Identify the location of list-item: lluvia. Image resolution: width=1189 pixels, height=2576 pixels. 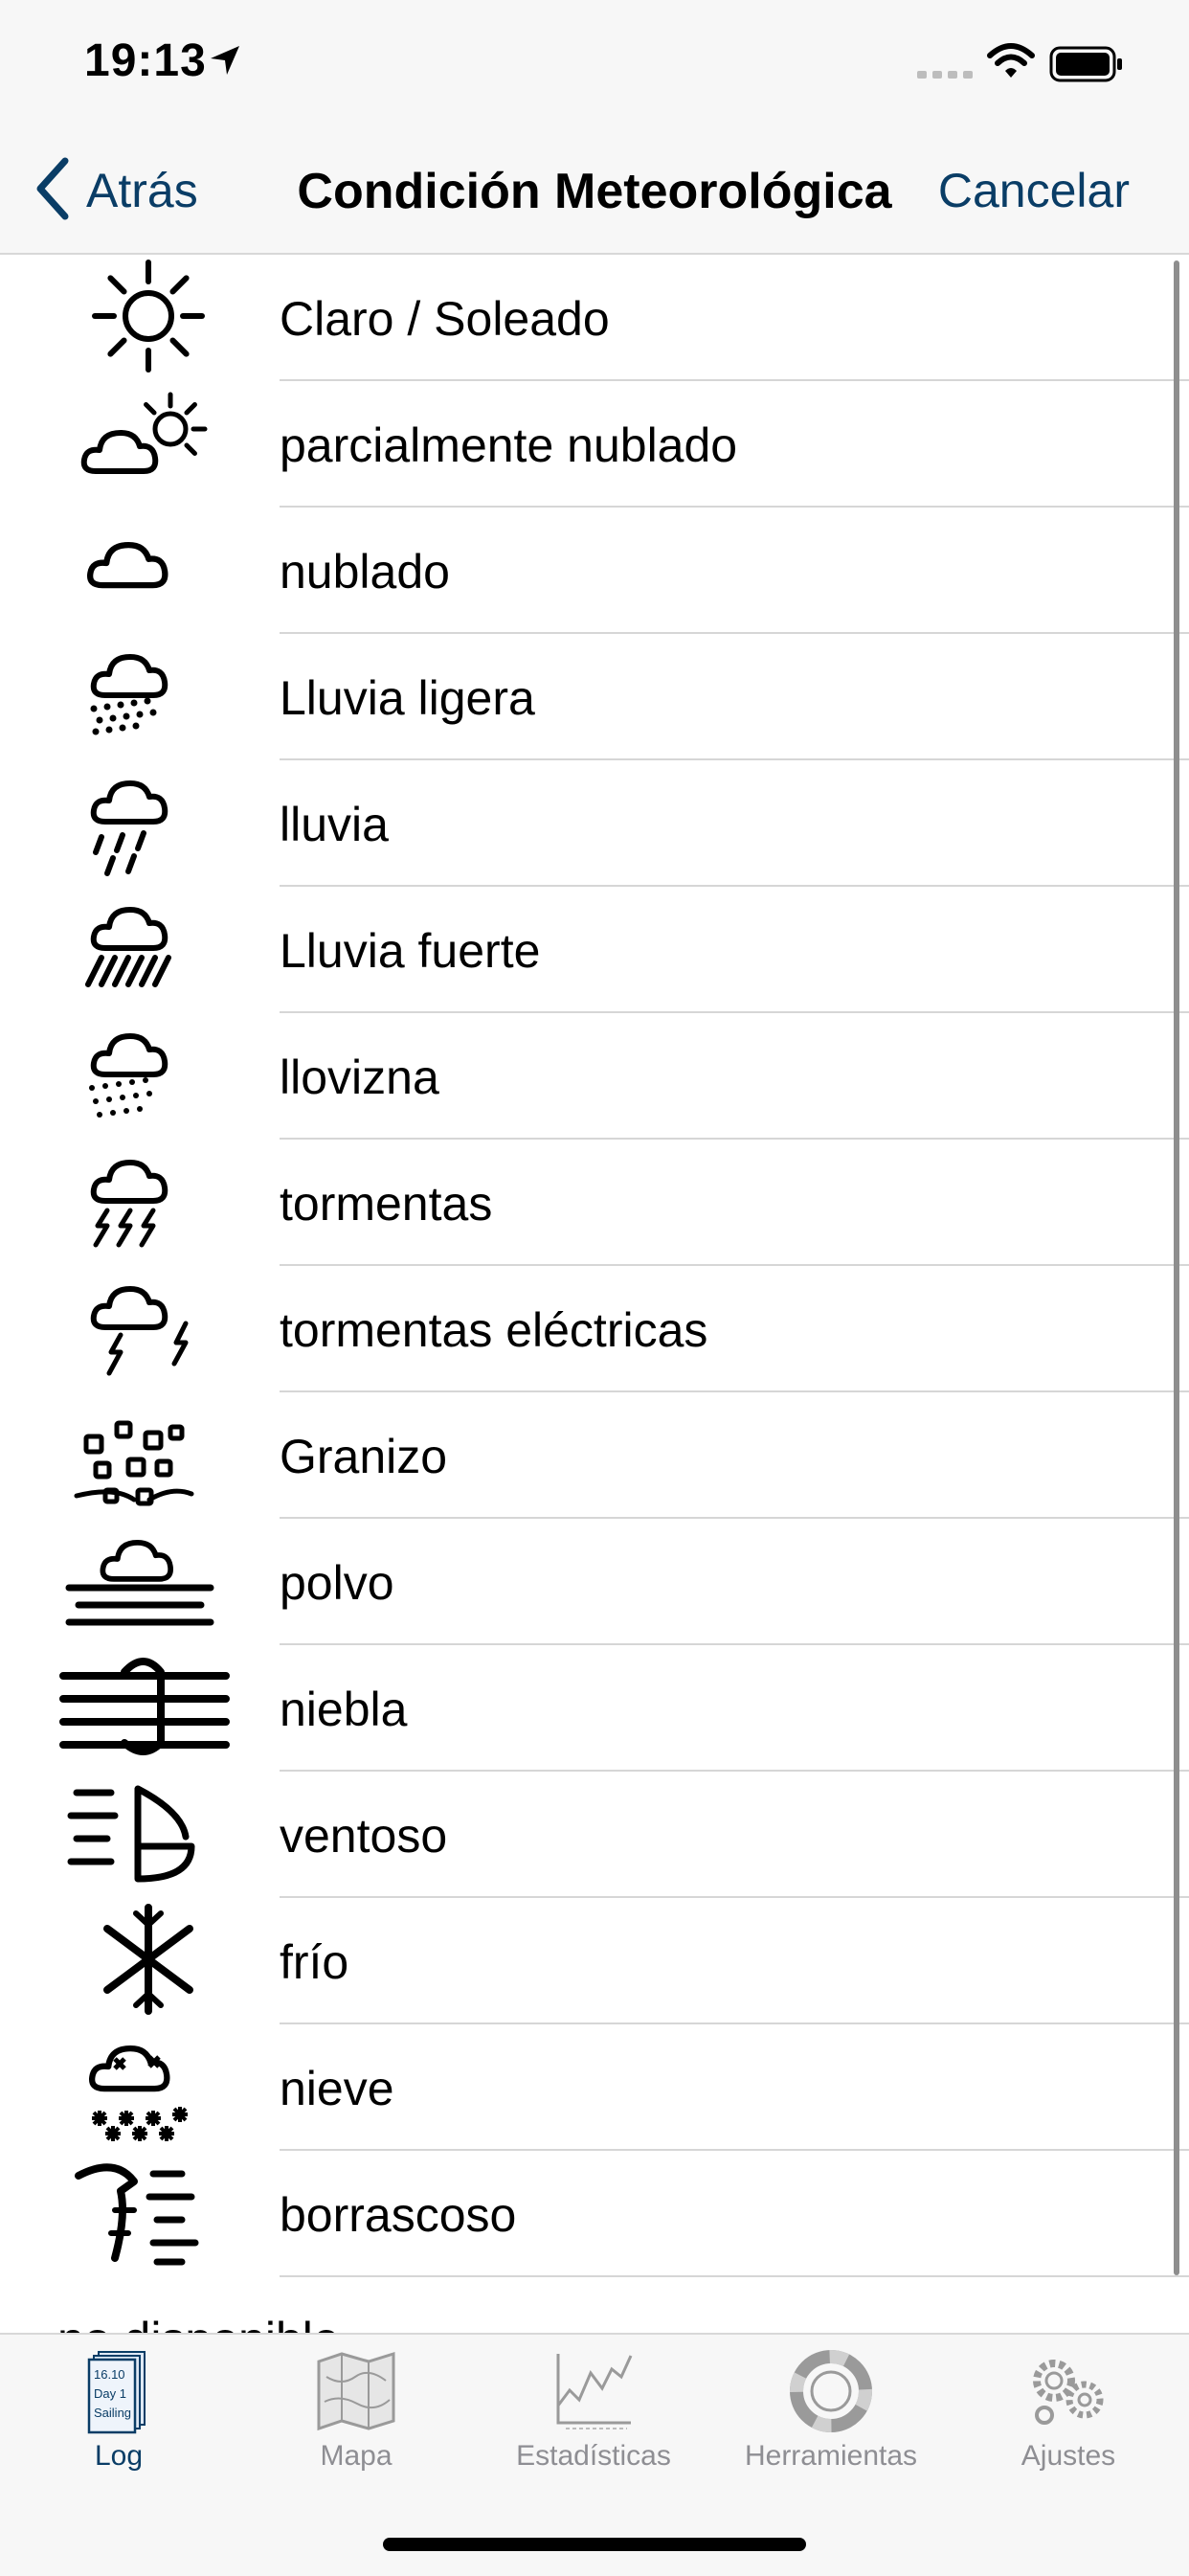
(594, 823).